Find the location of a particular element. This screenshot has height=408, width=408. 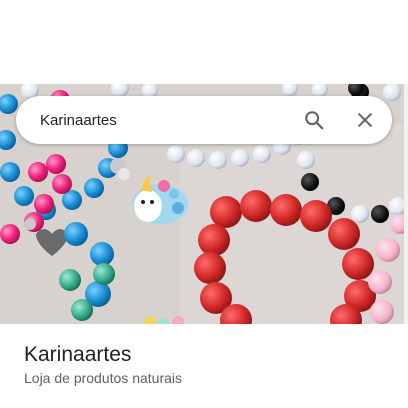

clear-search-button is located at coordinates (365, 120).